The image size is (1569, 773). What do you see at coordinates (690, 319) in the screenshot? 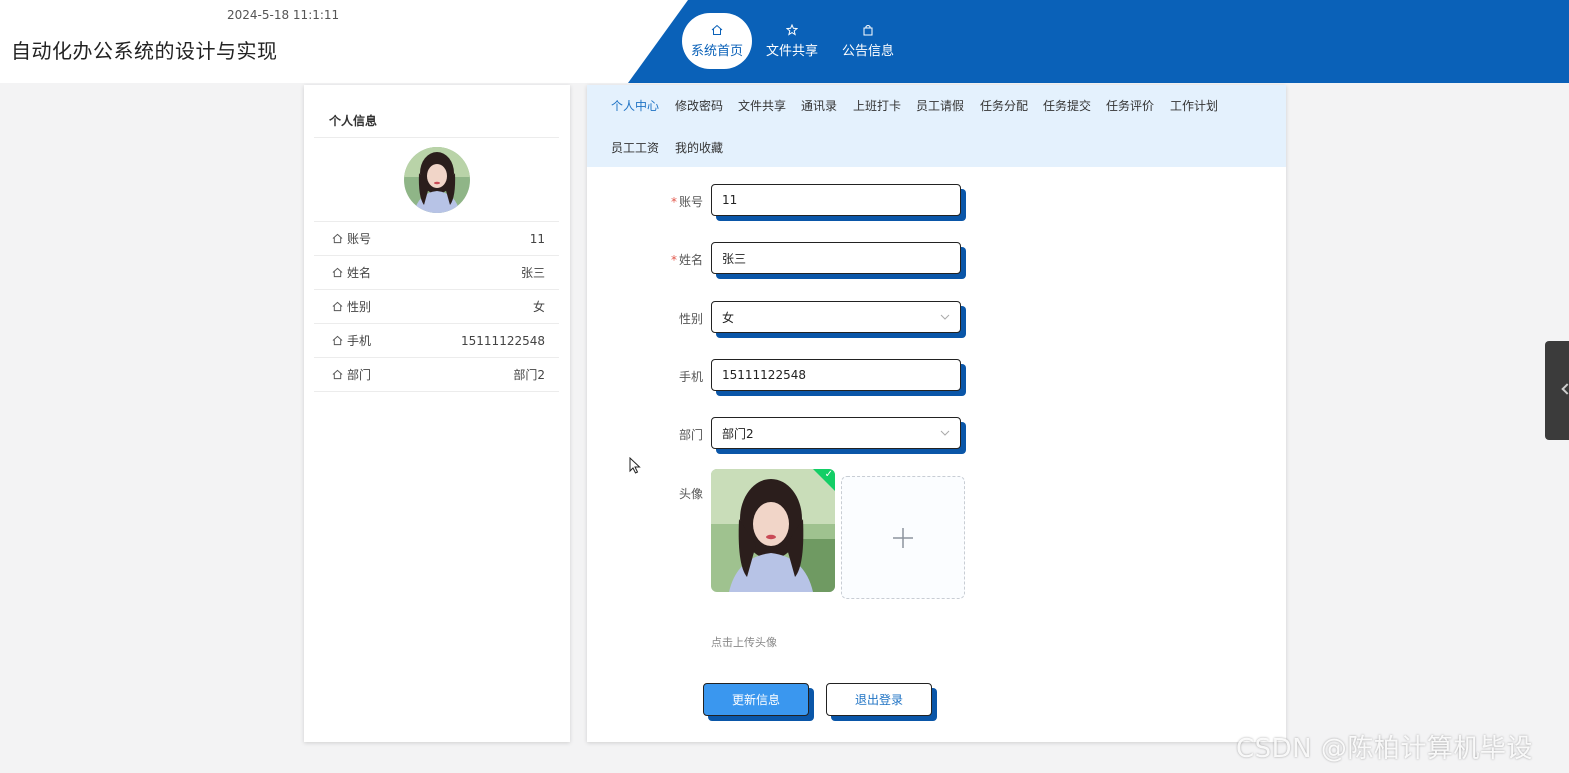
I see `gender-label: 性别` at bounding box center [690, 319].